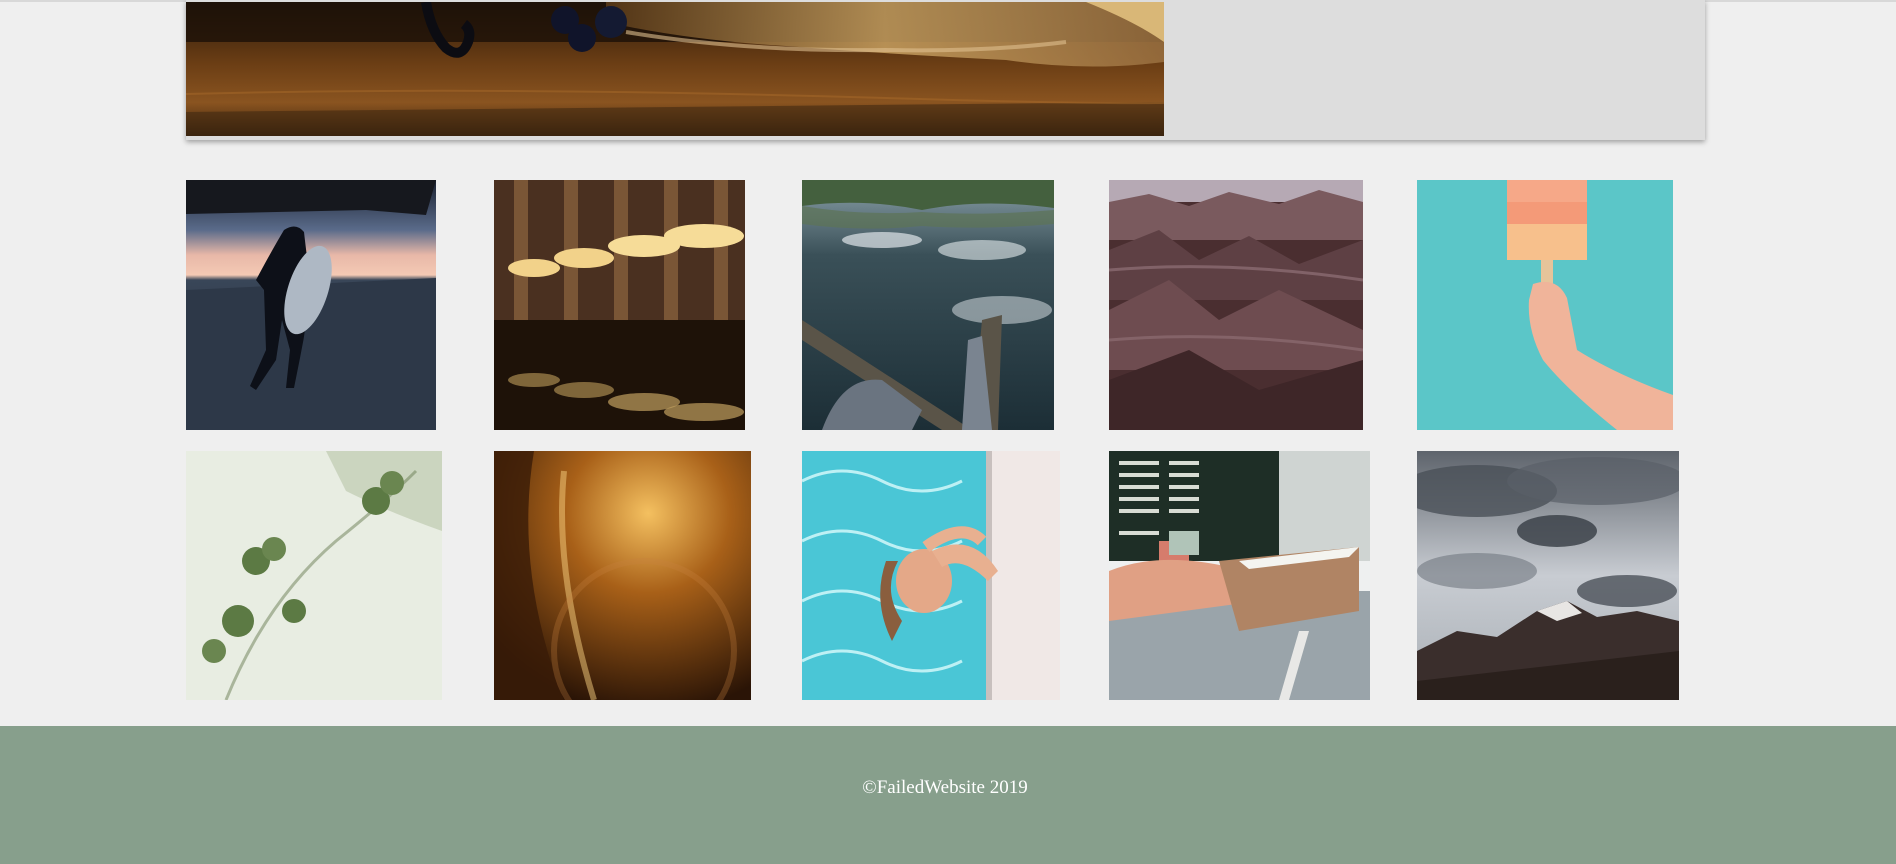  I want to click on hero-image, so click(675, 69).